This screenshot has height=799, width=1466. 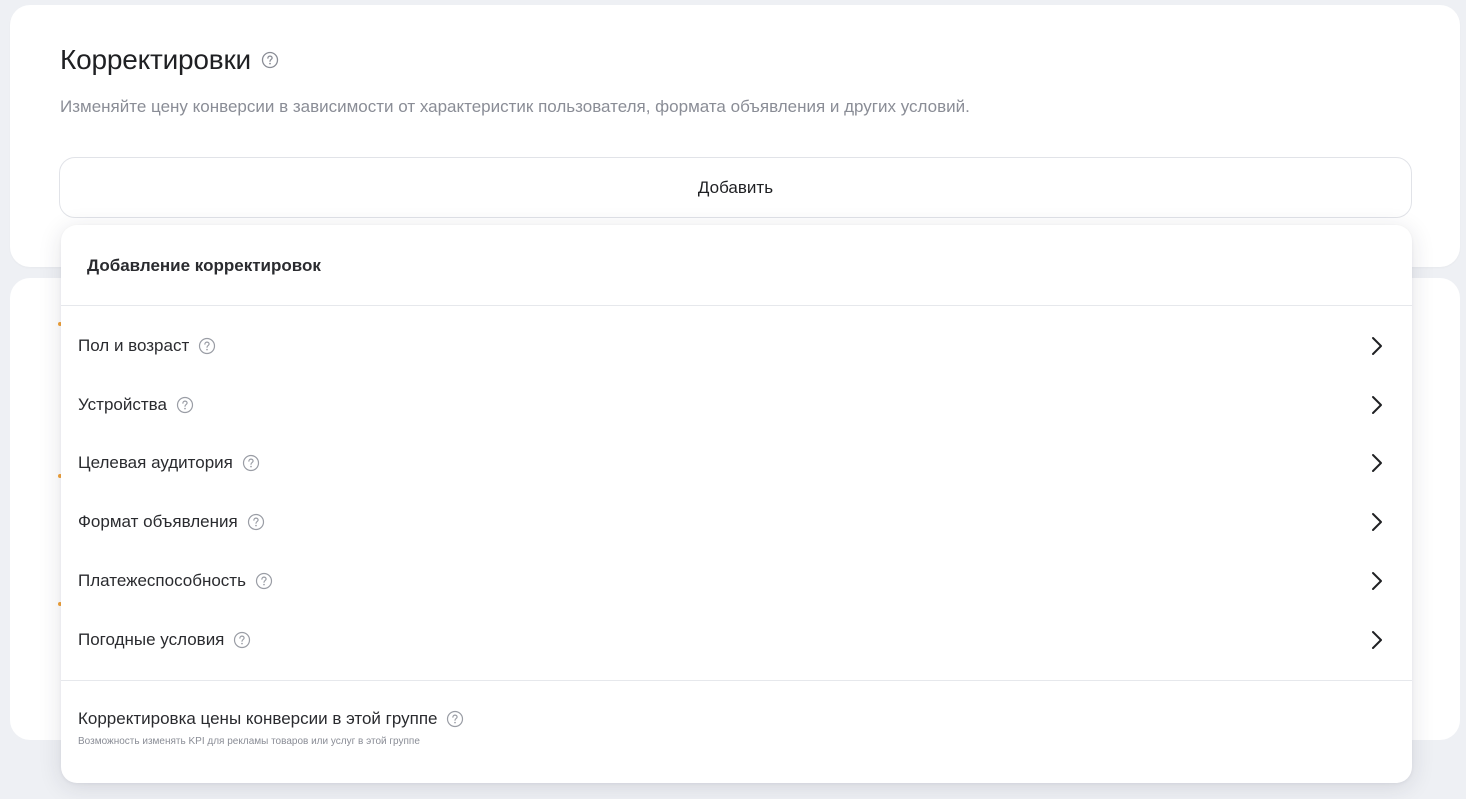 What do you see at coordinates (155, 59) in the screenshot?
I see `section-title-text: Корректировки` at bounding box center [155, 59].